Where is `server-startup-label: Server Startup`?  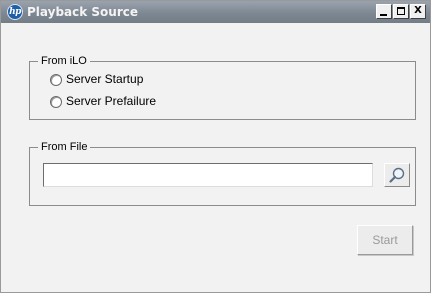
server-startup-label: Server Startup is located at coordinates (104, 79).